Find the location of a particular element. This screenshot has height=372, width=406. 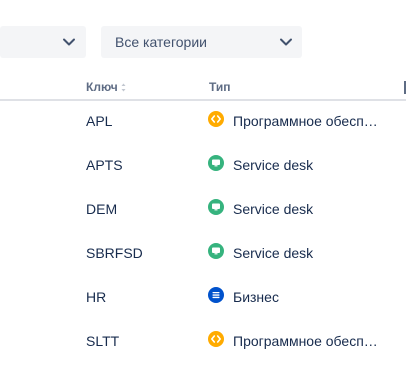

column-header-type: Тип is located at coordinates (220, 87).